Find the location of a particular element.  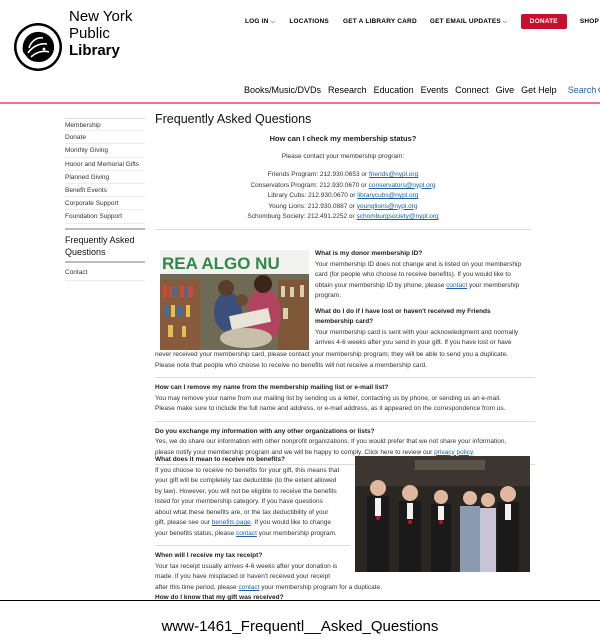

faq-question-cont: membership card? is located at coordinates (344, 321).